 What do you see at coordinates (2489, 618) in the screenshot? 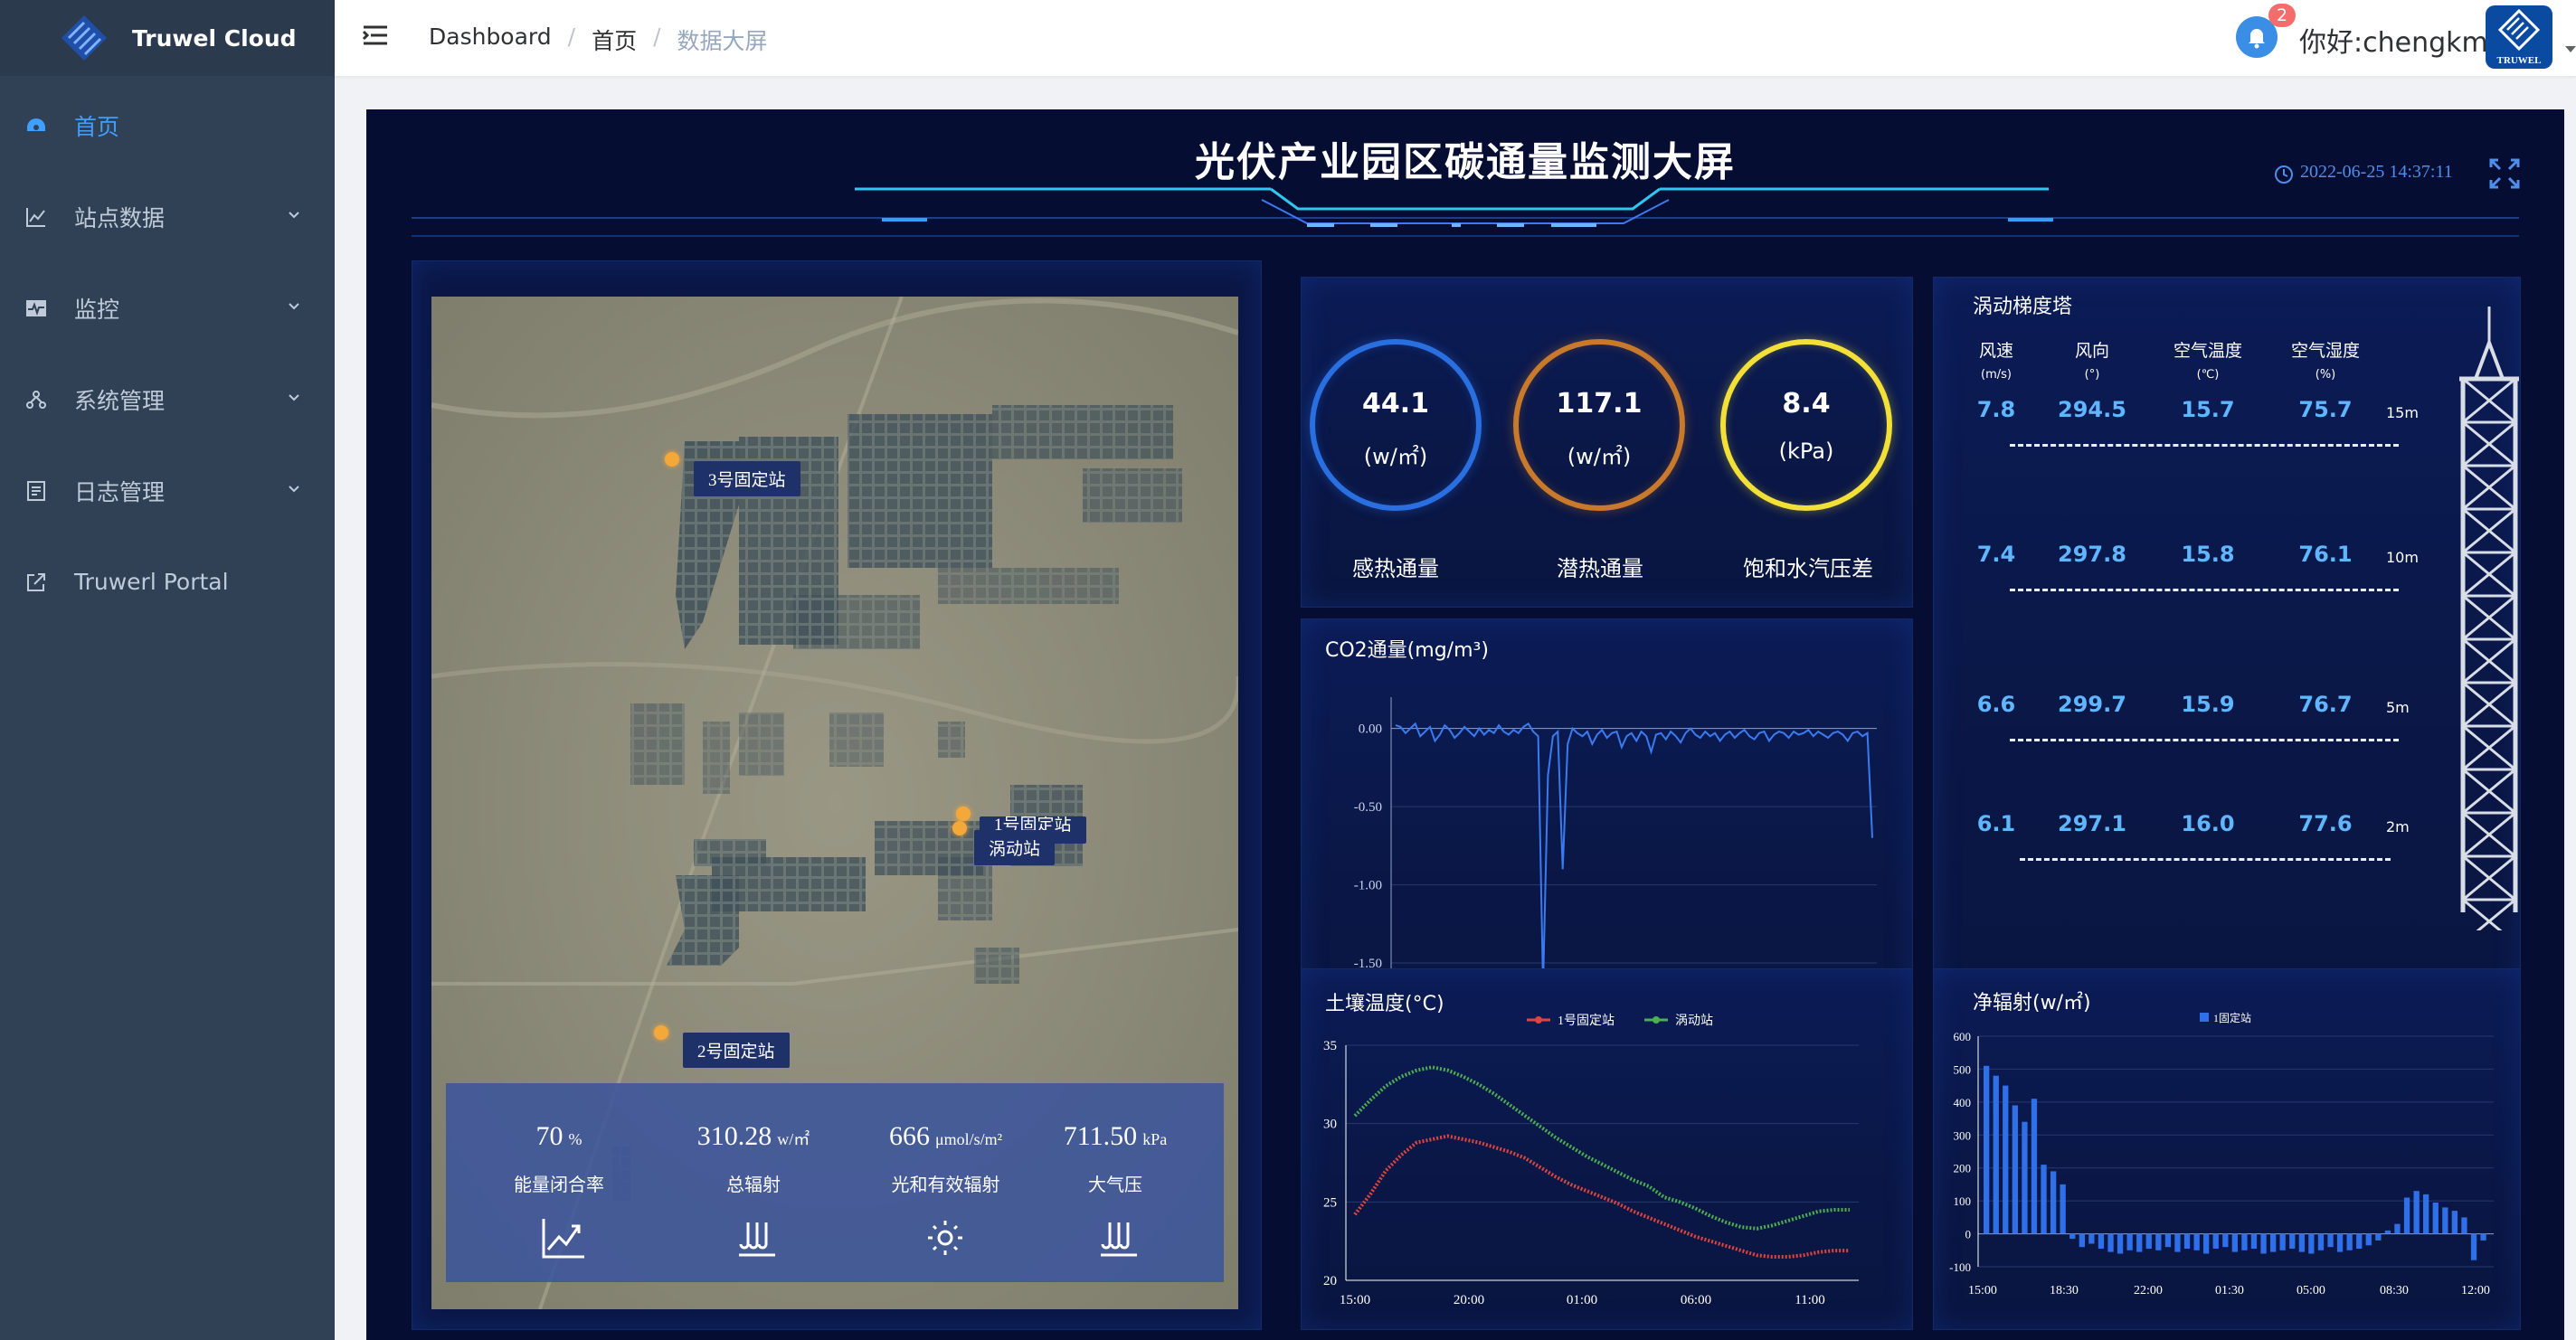
I see `tower-illustration` at bounding box center [2489, 618].